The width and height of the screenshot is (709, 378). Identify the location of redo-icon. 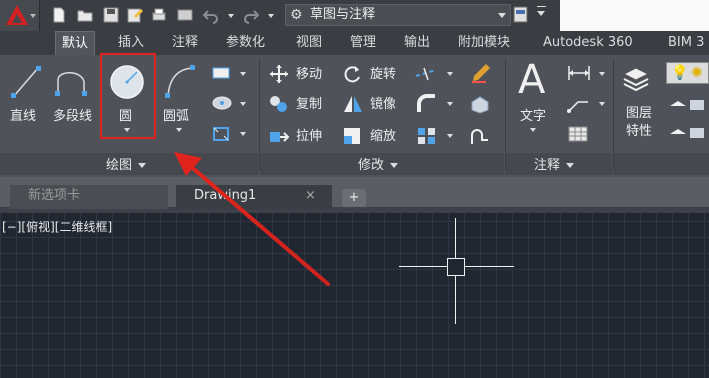
(251, 15).